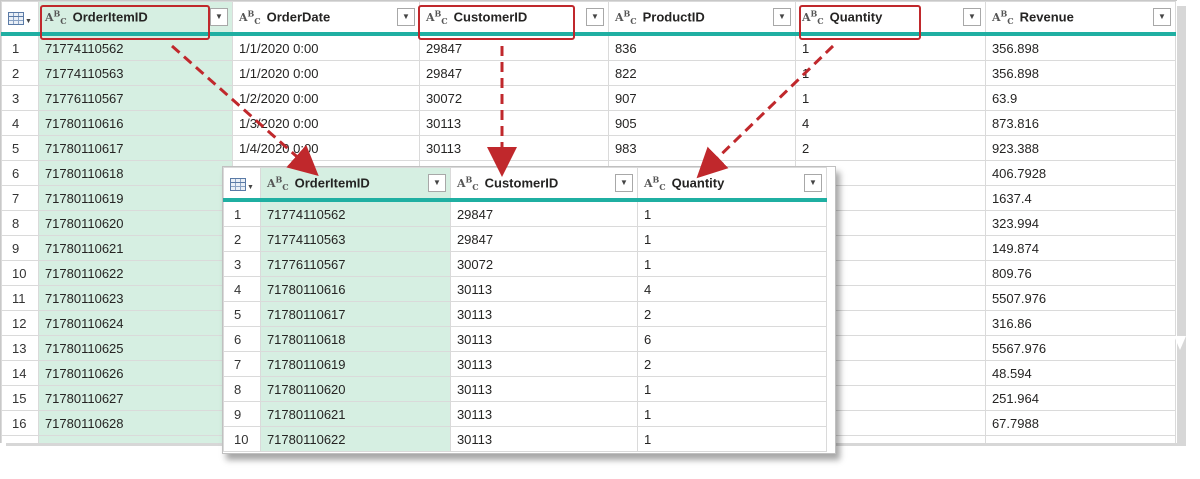  Describe the element at coordinates (765, 111) in the screenshot. I see `arrow-quantity` at that location.